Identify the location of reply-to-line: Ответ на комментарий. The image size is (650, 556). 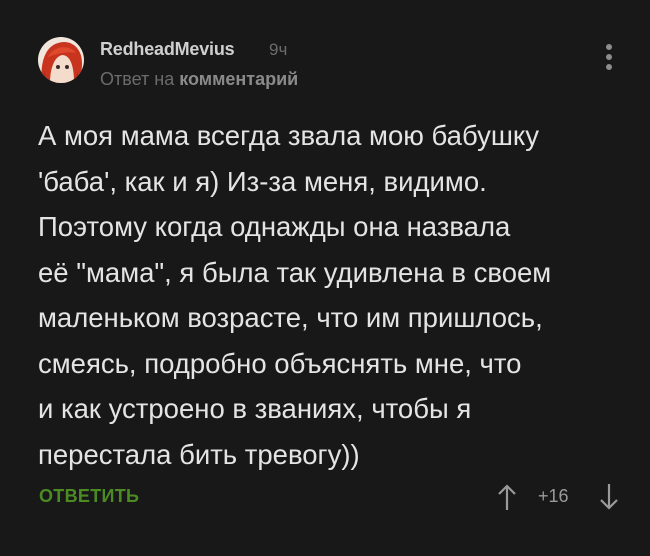
(199, 79).